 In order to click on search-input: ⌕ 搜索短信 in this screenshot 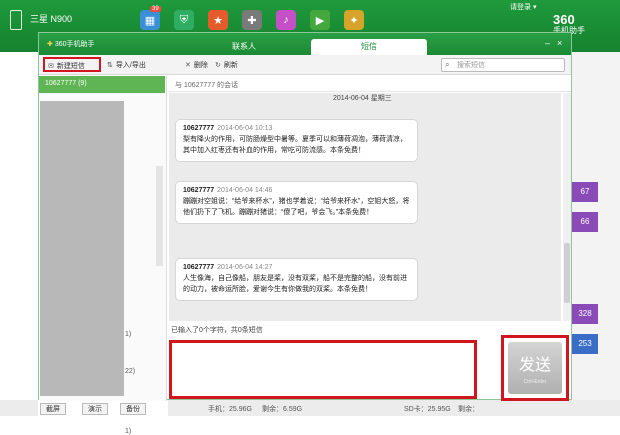, I will do `click(503, 65)`.